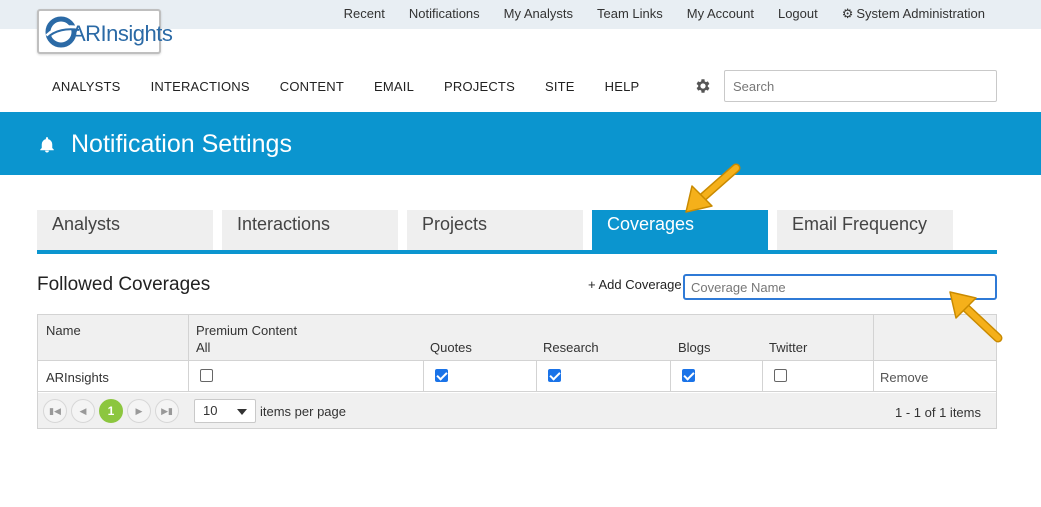 The width and height of the screenshot is (1041, 507). What do you see at coordinates (303, 411) in the screenshot?
I see `items-per-page-label: items per page` at bounding box center [303, 411].